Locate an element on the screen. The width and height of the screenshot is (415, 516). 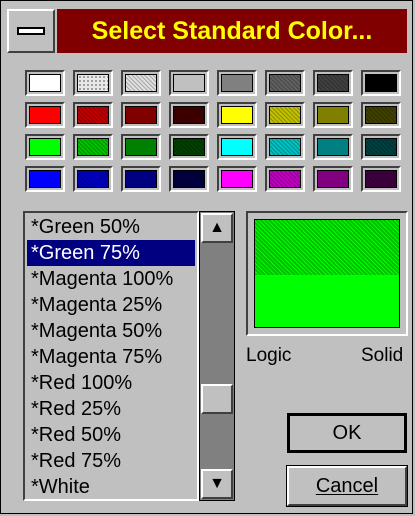
cancel-button-label: Cancel is located at coordinates (347, 486).